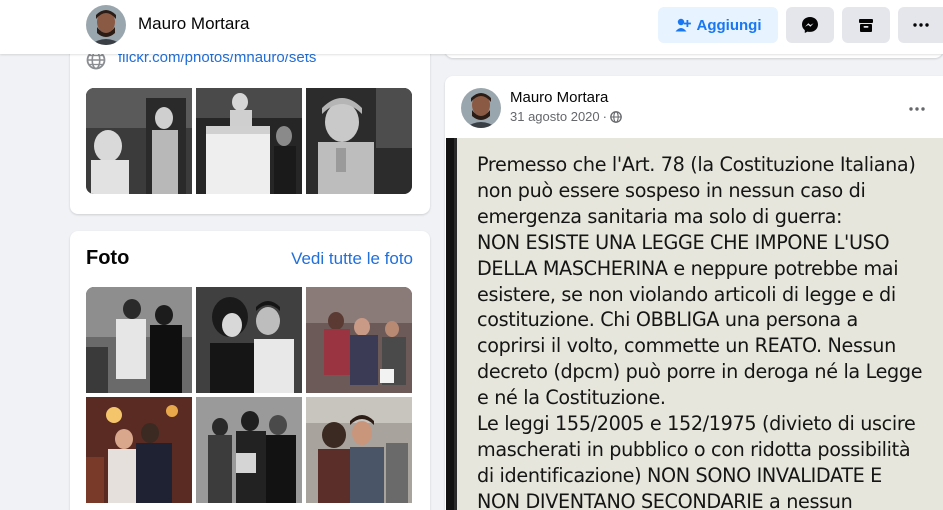  Describe the element at coordinates (108, 258) in the screenshot. I see `photos-title: Foto` at that location.